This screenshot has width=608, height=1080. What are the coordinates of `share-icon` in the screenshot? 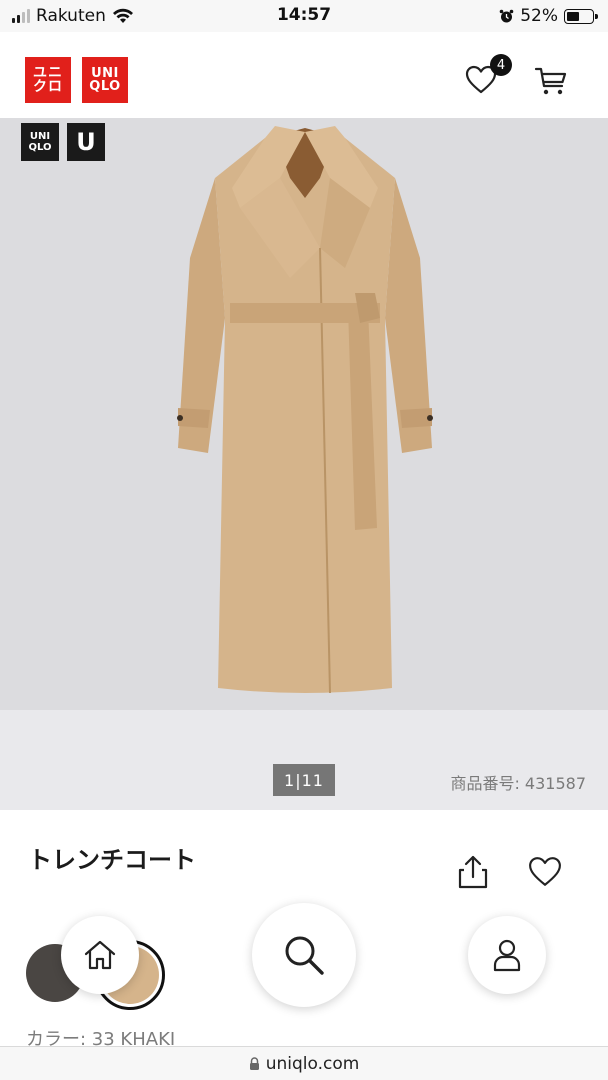 It's located at (473, 872).